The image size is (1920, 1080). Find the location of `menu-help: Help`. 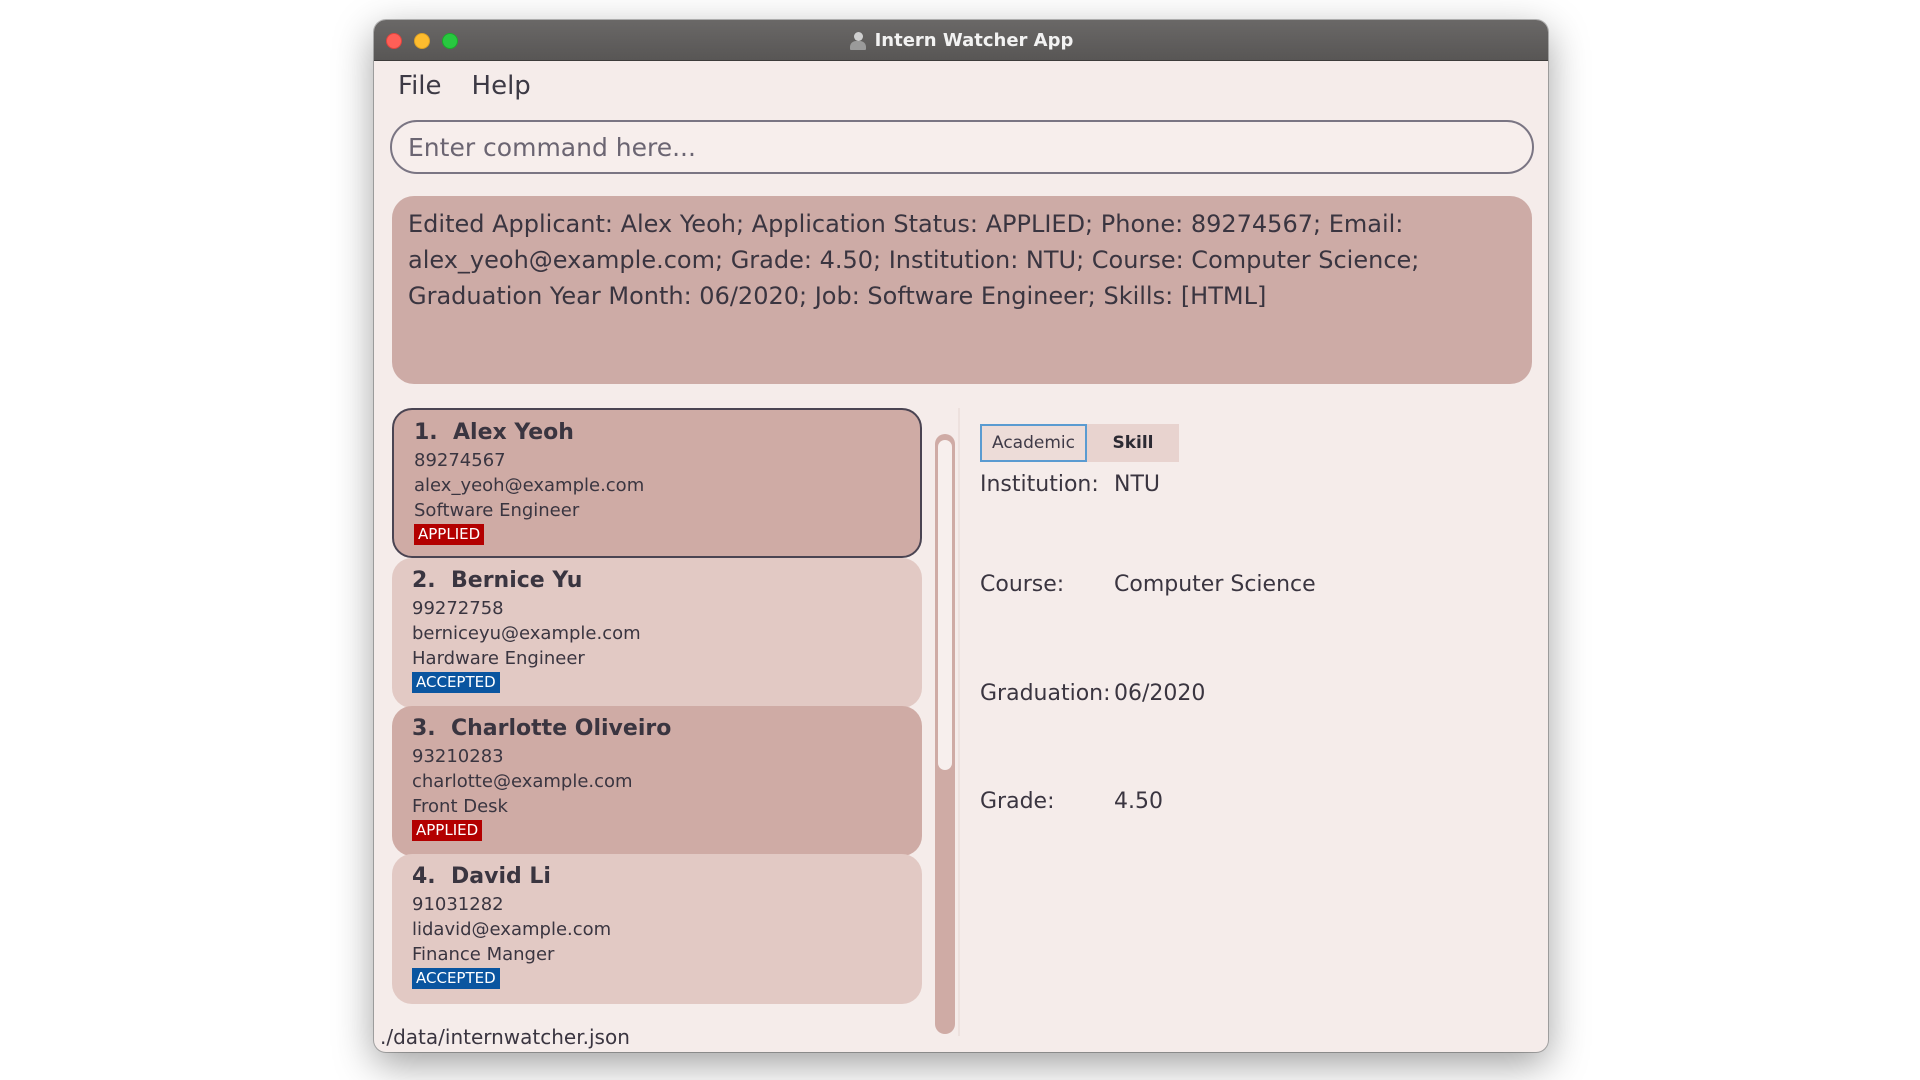

menu-help: Help is located at coordinates (501, 86).